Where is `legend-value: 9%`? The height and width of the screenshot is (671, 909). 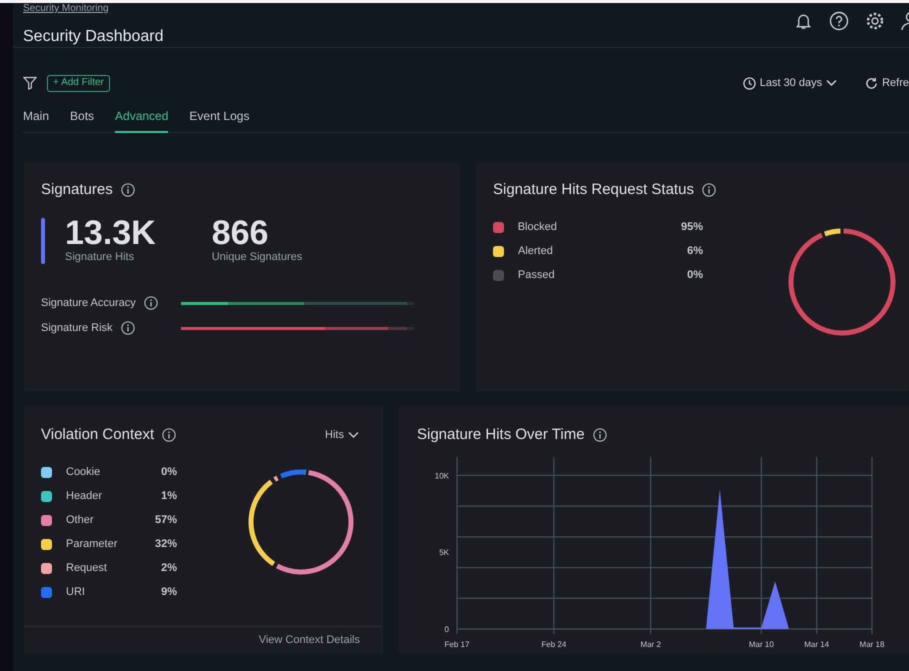 legend-value: 9% is located at coordinates (168, 592).